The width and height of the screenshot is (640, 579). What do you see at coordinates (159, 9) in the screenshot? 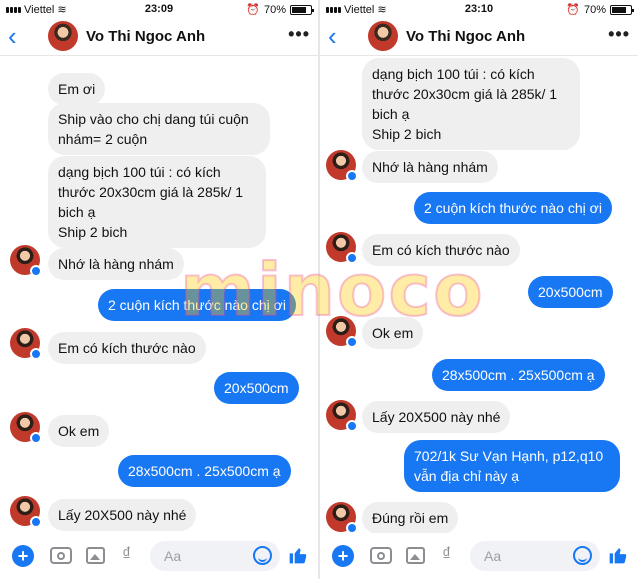
I see `status-bar: Viettel ≋ 23:09 ⏰ 70%` at bounding box center [159, 9].